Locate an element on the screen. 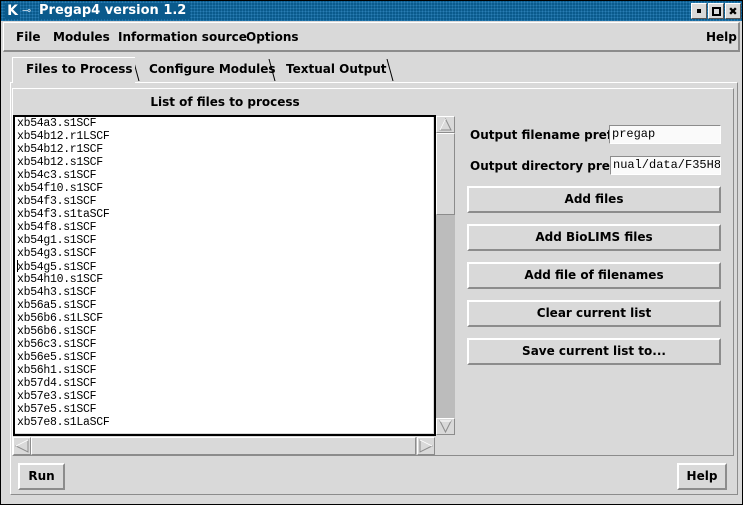 This screenshot has width=743, height=505. vertical-scrollbar is located at coordinates (445, 275).